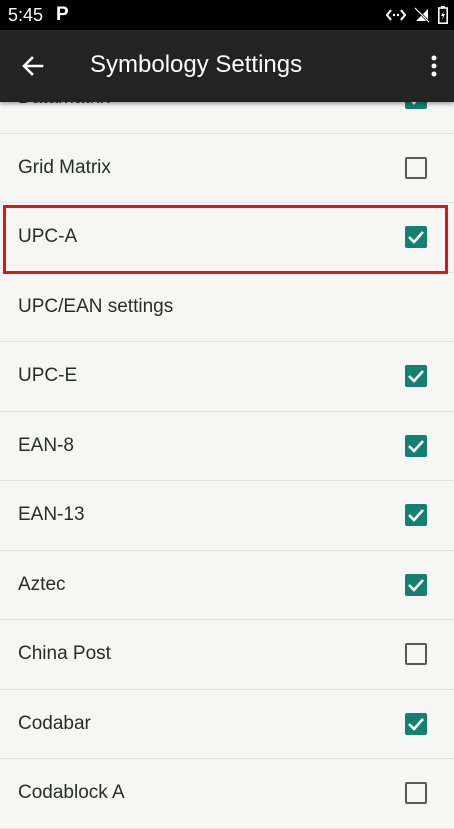  I want to click on setting-label: Codablock A, so click(71, 793).